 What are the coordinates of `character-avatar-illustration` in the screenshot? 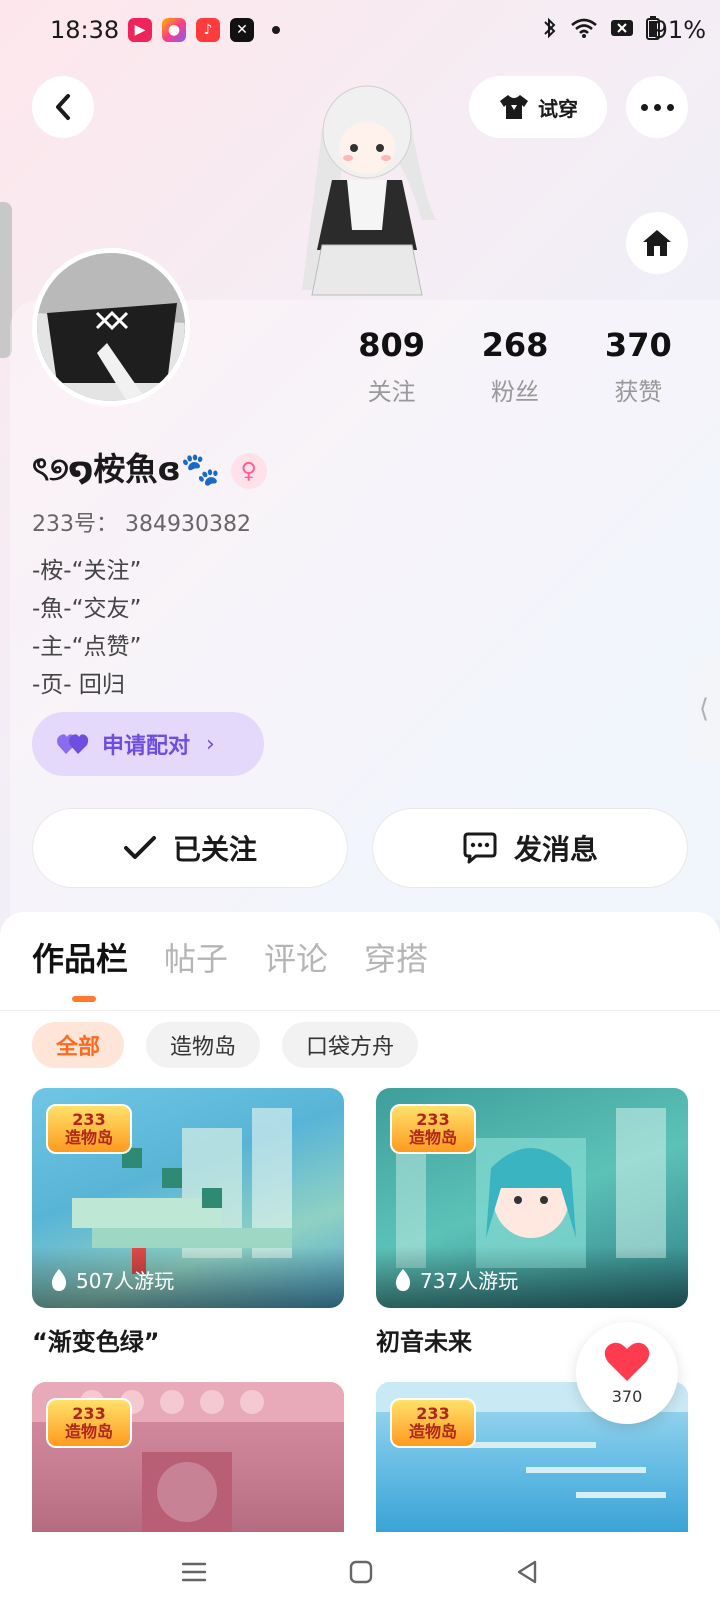 It's located at (369, 190).